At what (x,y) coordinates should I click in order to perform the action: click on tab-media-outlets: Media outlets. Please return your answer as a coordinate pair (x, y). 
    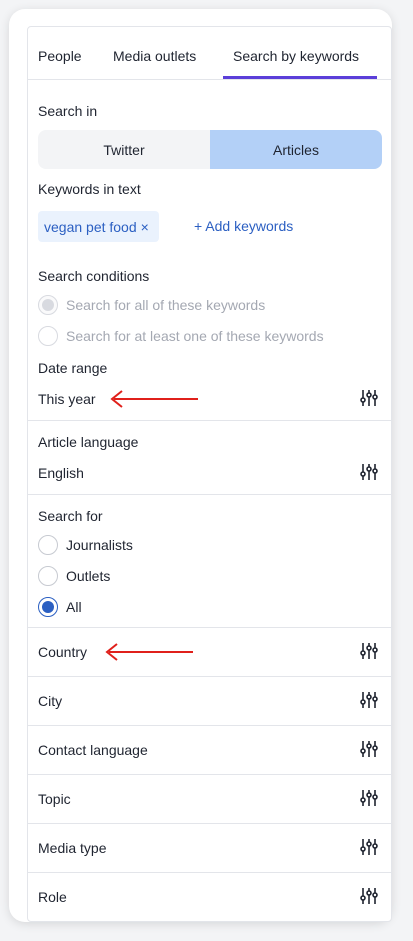
    Looking at the image, I should click on (154, 56).